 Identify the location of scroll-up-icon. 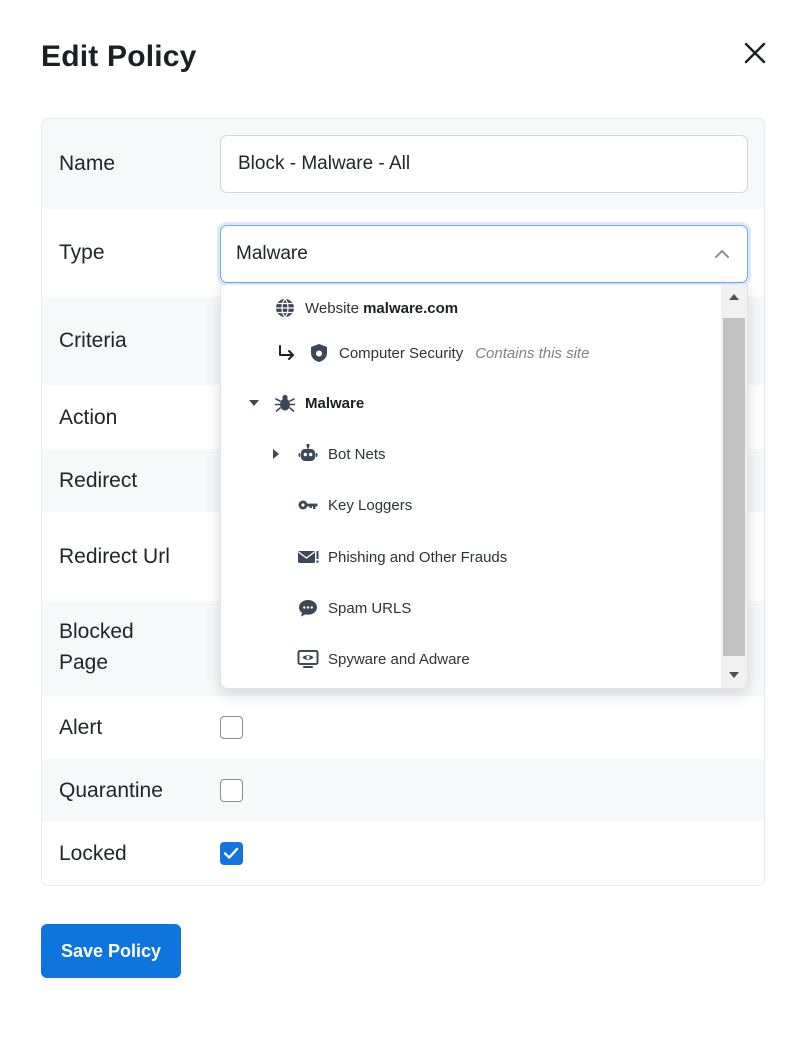
(734, 297).